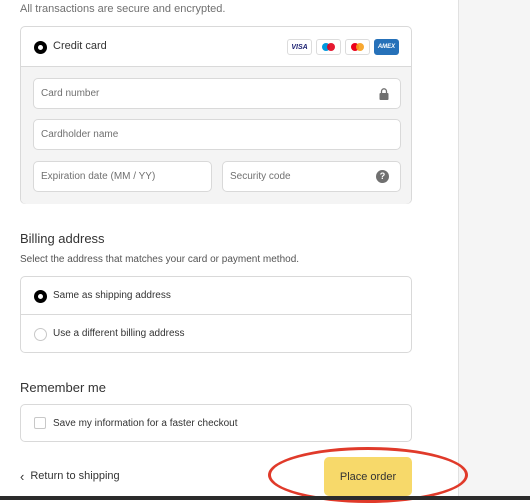 Image resolution: width=530 pixels, height=503 pixels. What do you see at coordinates (40, 423) in the screenshot?
I see `save-info-checkbox` at bounding box center [40, 423].